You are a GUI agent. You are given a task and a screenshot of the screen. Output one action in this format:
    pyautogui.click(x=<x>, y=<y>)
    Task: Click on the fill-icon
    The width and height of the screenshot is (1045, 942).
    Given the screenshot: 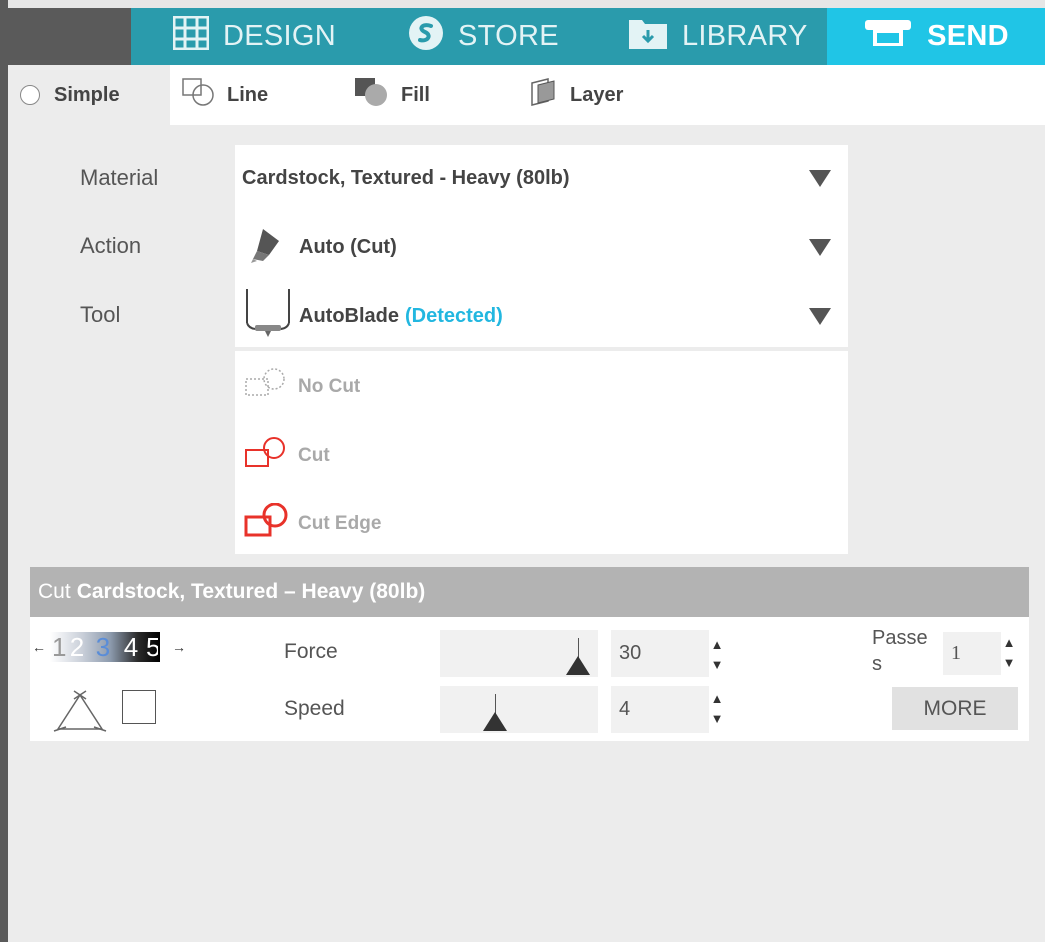 What is the action you would take?
    pyautogui.click(x=372, y=95)
    